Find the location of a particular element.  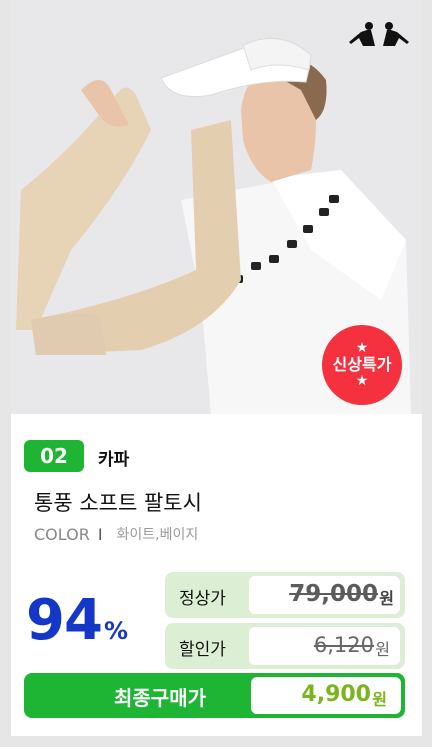

color-separator: I is located at coordinates (100, 534).